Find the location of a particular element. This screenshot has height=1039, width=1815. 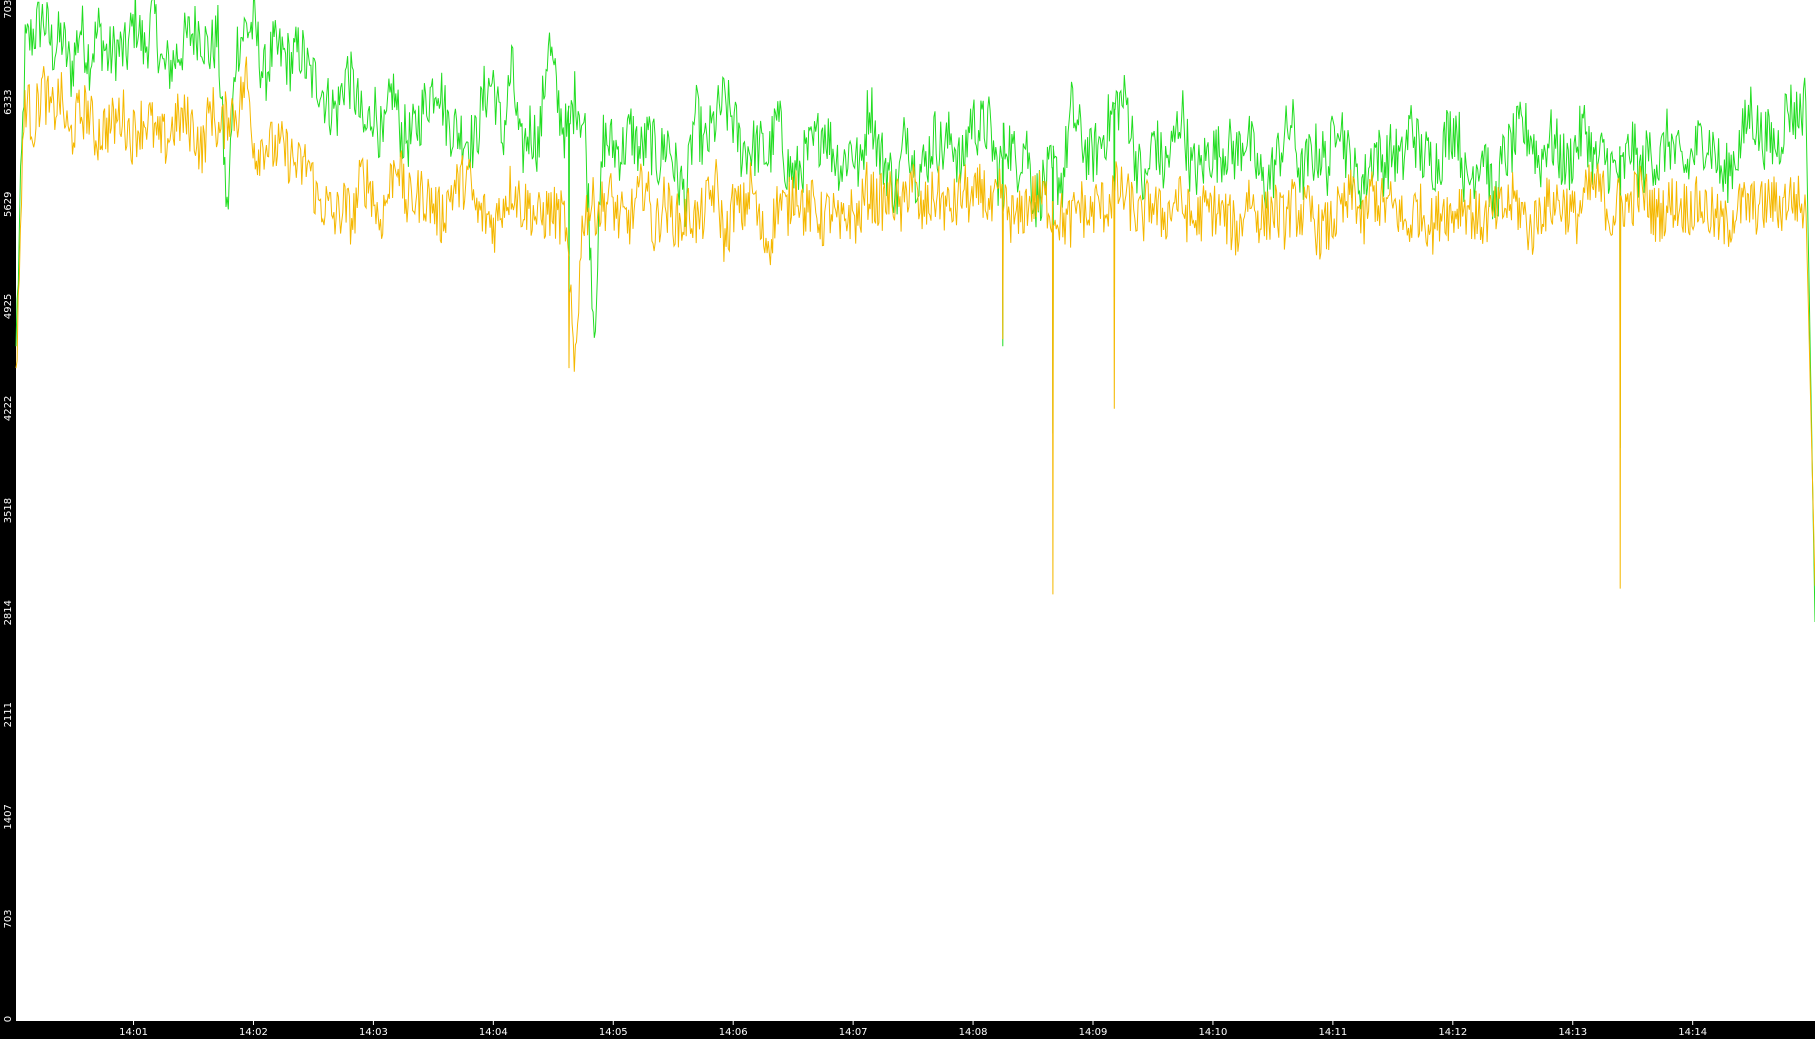

x-tick-label: 14:09 is located at coordinates (1093, 1032).